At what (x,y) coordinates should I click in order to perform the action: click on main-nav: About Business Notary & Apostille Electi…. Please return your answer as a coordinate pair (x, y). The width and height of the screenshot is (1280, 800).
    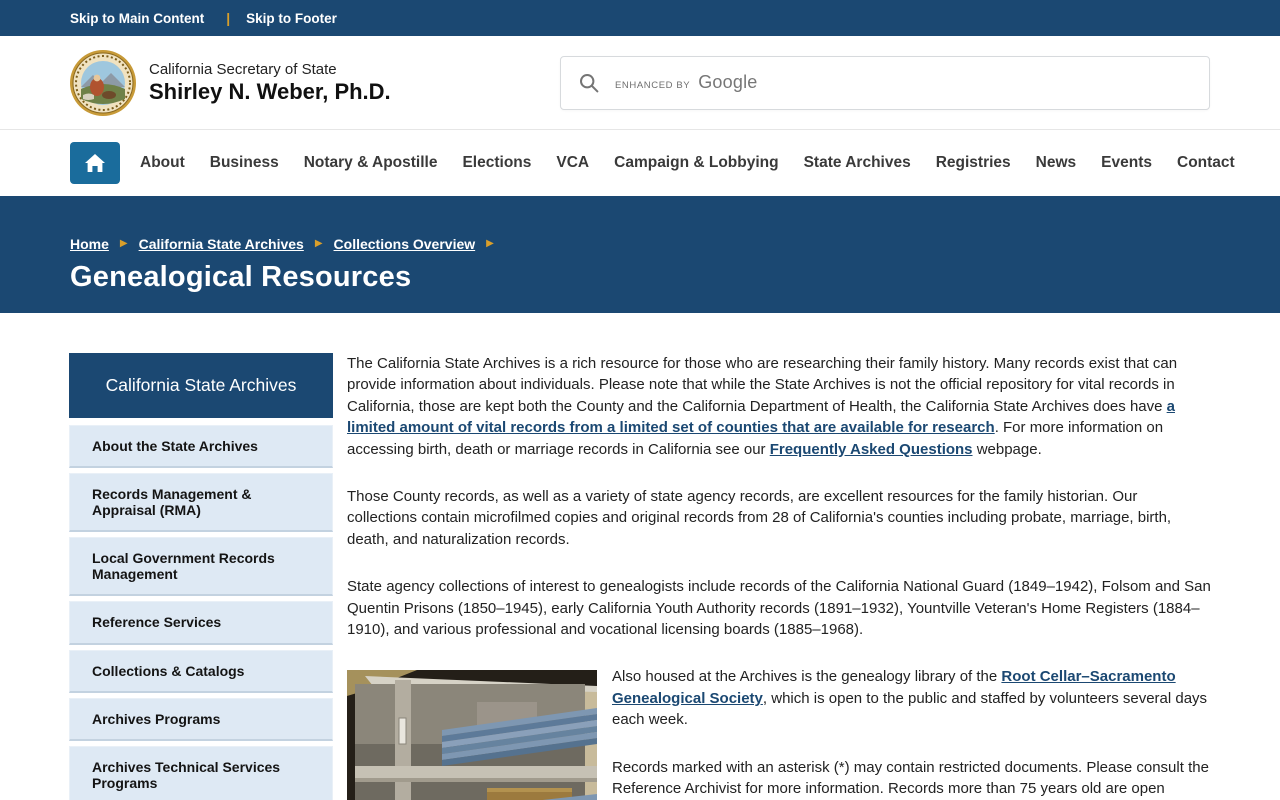
    Looking at the image, I should click on (640, 163).